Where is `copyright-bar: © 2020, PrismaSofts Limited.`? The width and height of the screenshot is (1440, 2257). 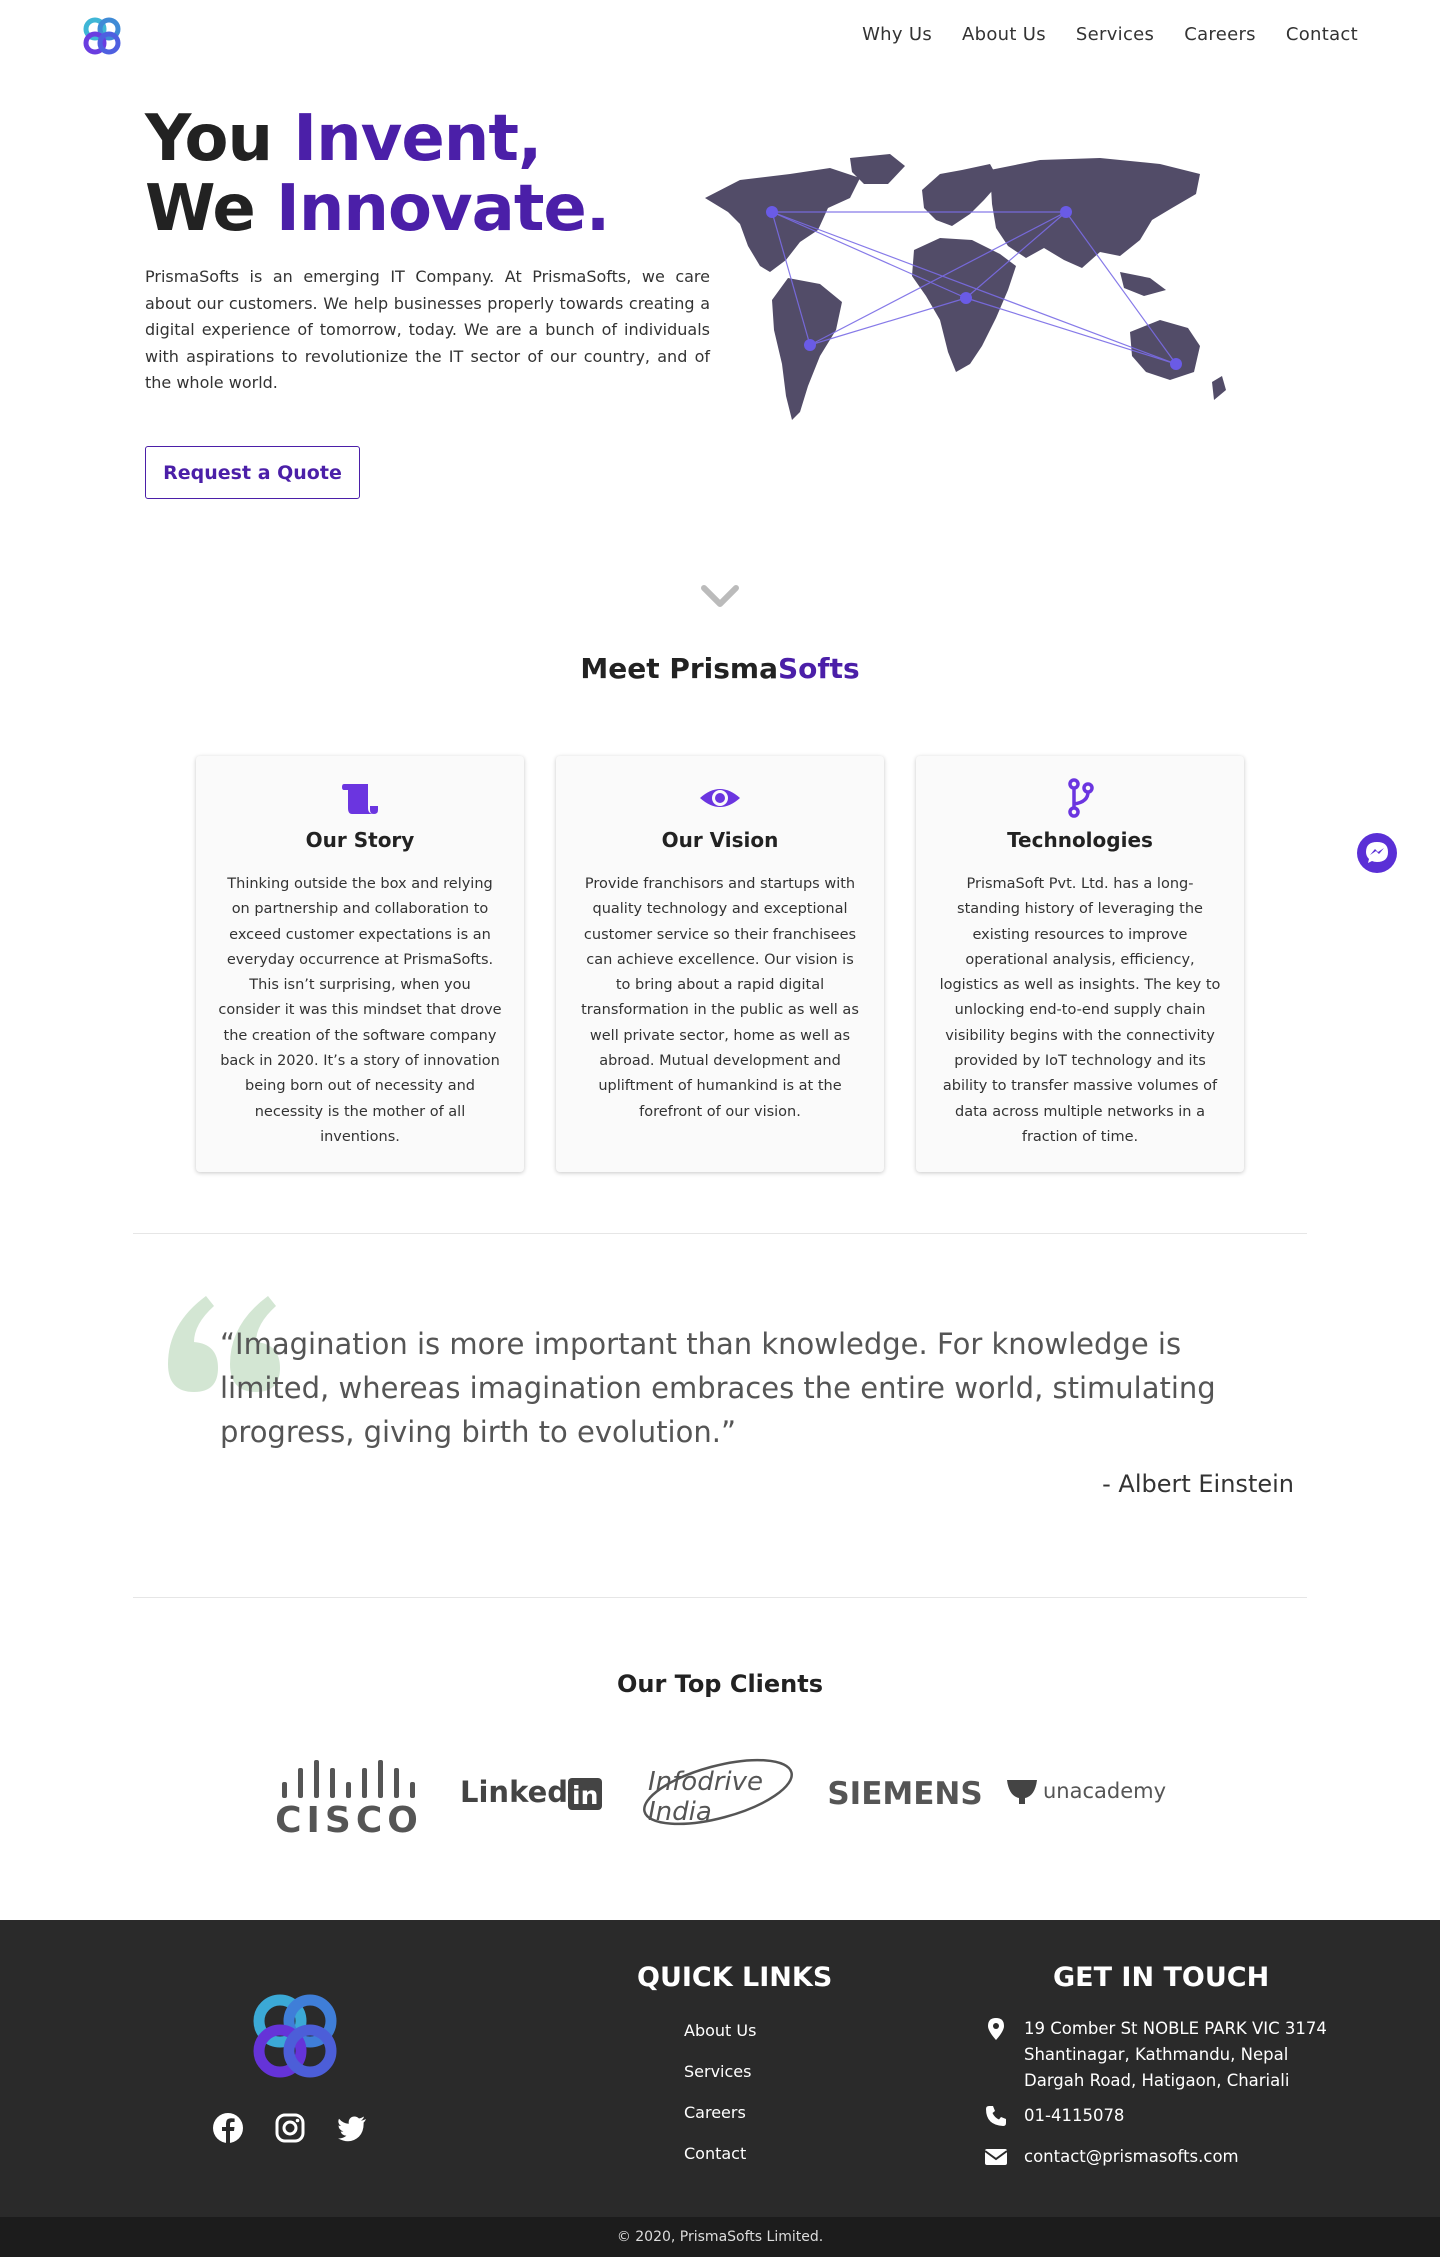
copyright-bar: © 2020, PrismaSofts Limited. is located at coordinates (720, 2237).